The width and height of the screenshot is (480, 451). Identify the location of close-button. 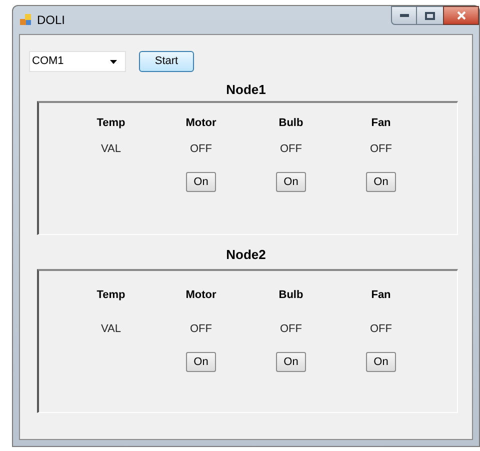
(461, 15).